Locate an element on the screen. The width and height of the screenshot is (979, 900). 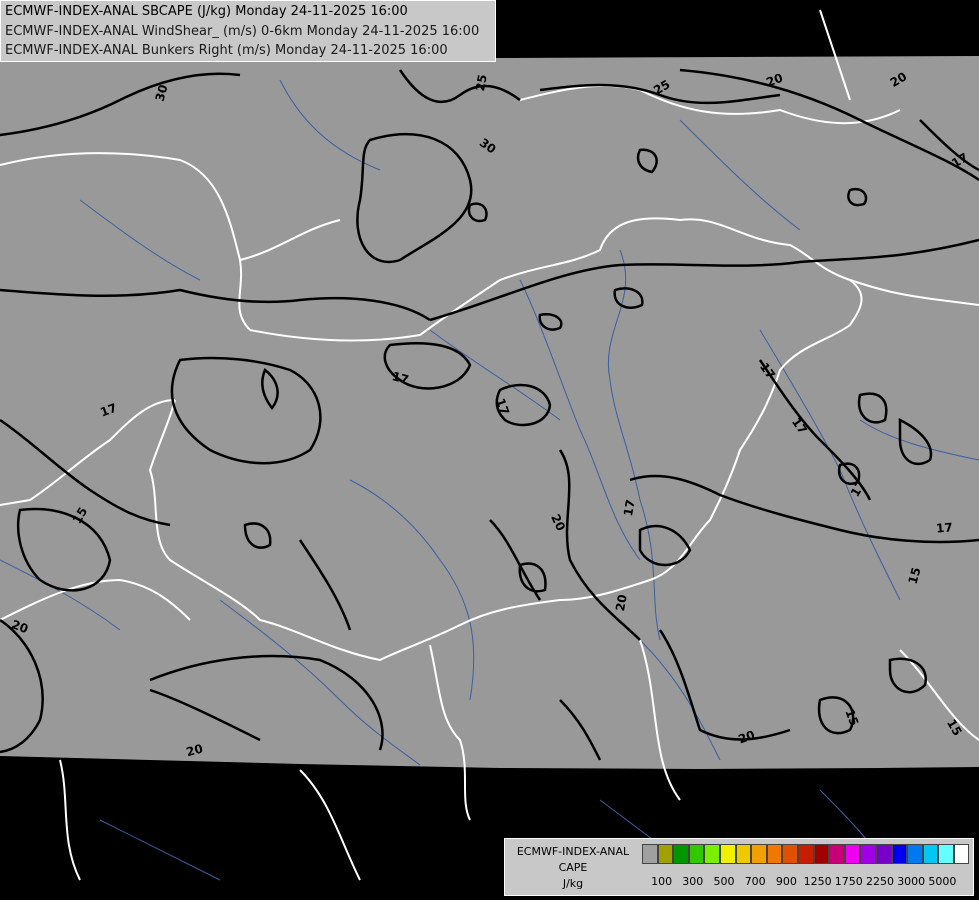
legend-value-label: 900 is located at coordinates (786, 881).